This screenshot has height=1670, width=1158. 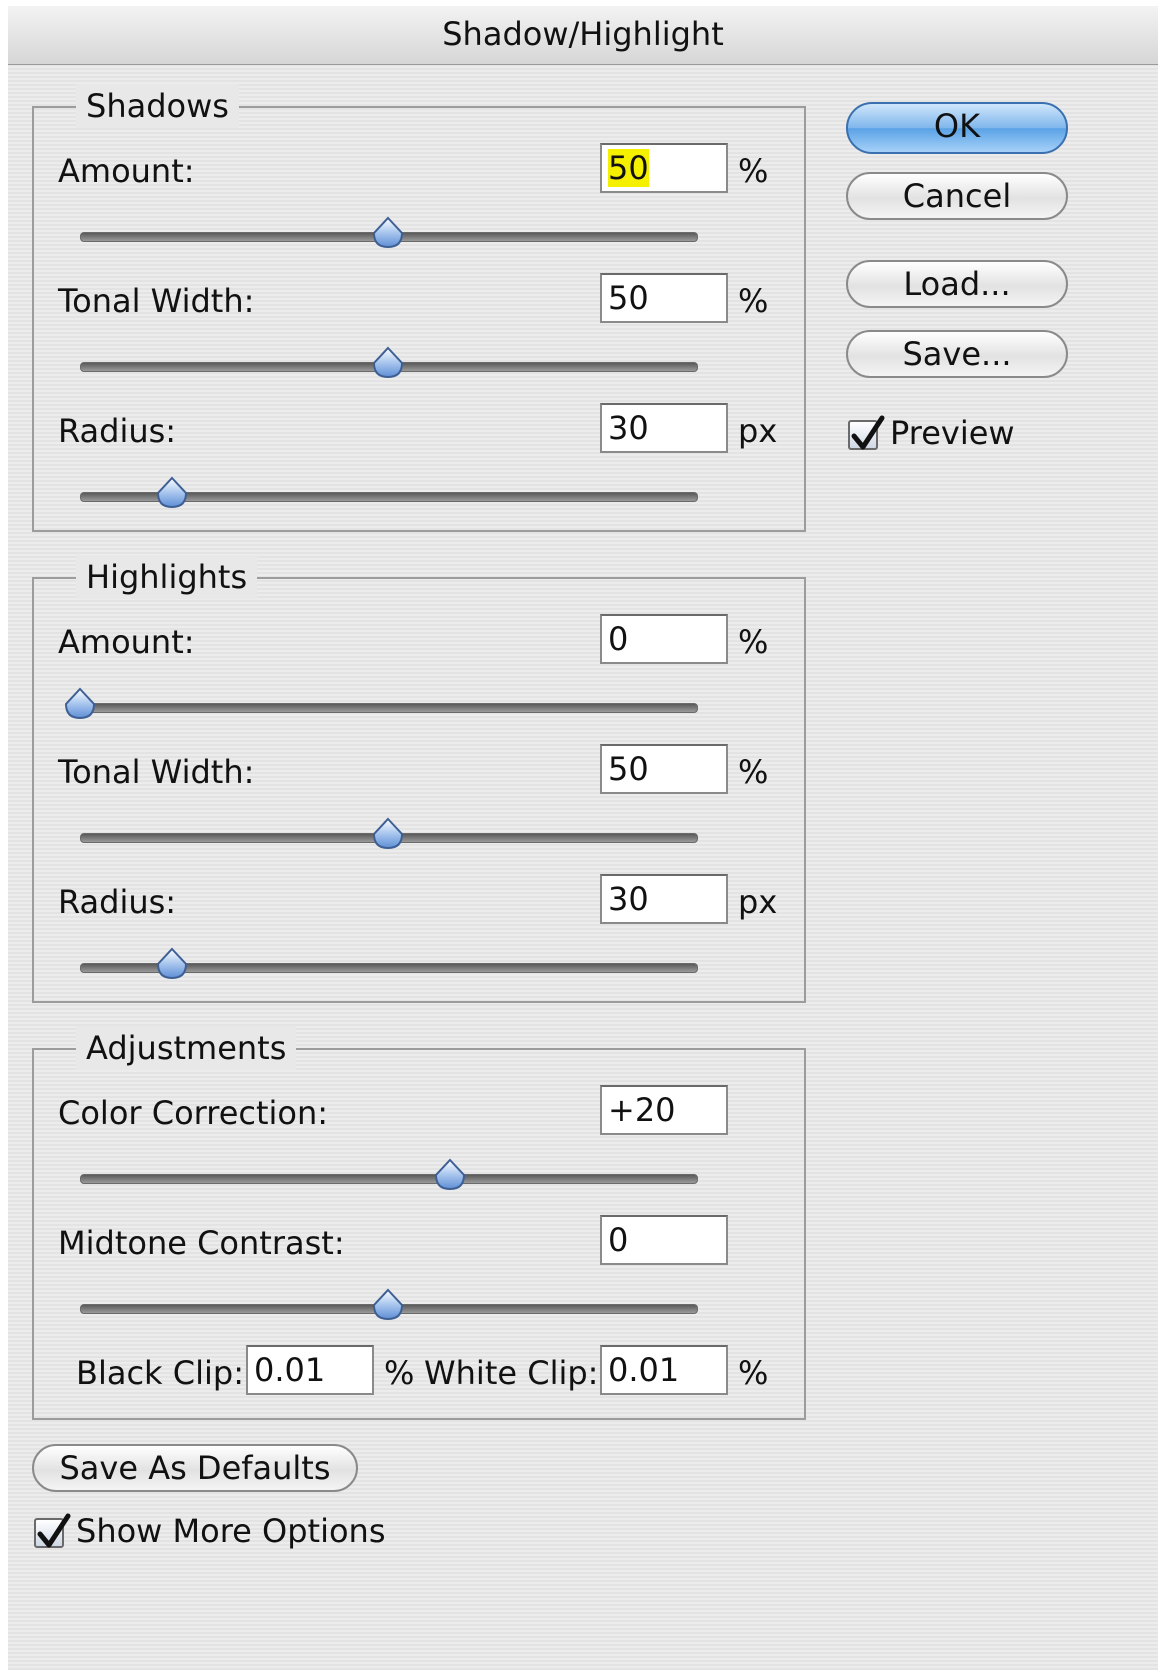 What do you see at coordinates (664, 1110) in the screenshot?
I see `color-correction-input: +20` at bounding box center [664, 1110].